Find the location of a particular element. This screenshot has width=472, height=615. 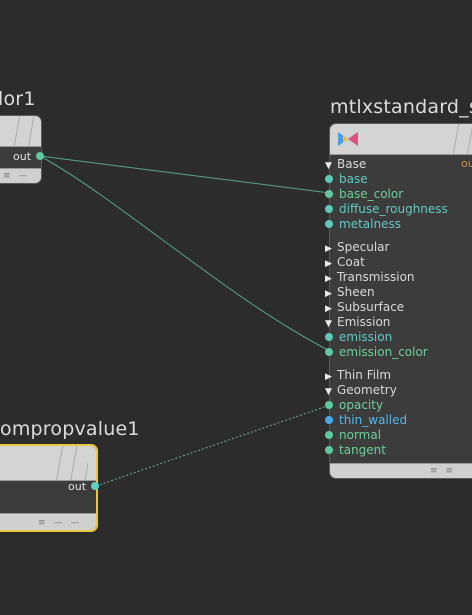

lock-icon: — is located at coordinates (75, 523).